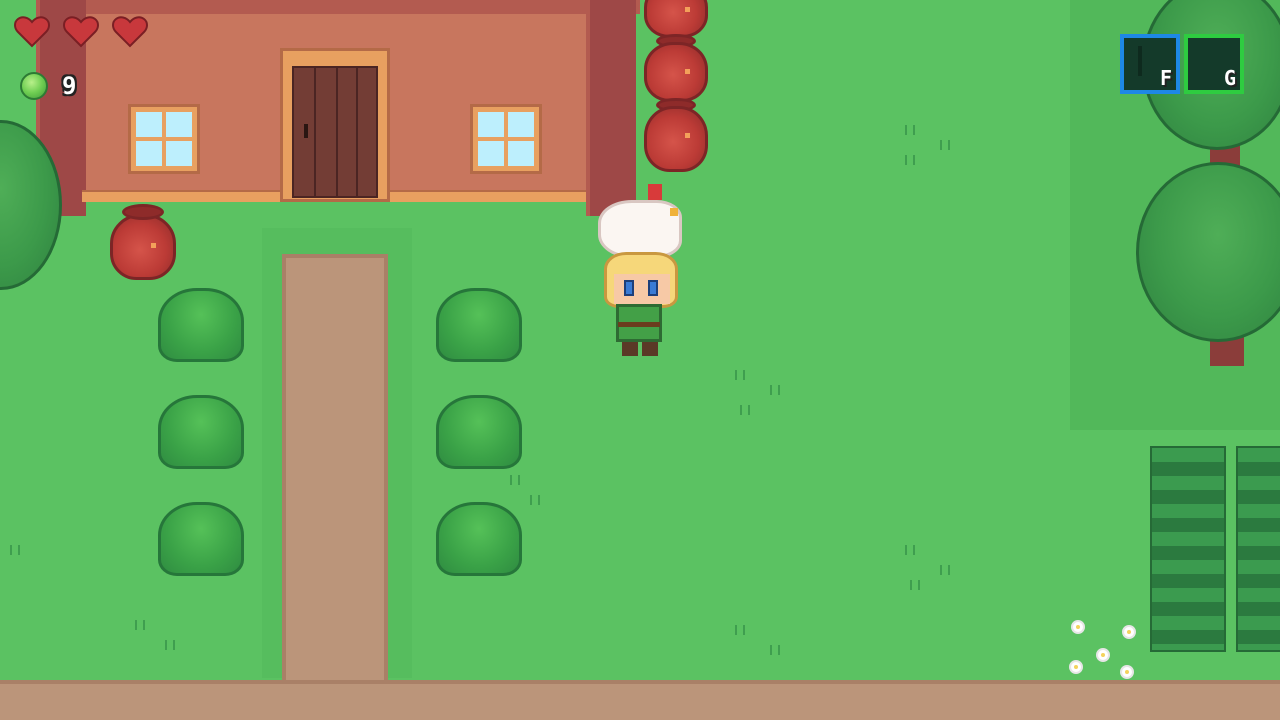  I want to click on health-hearts, so click(89, 34).